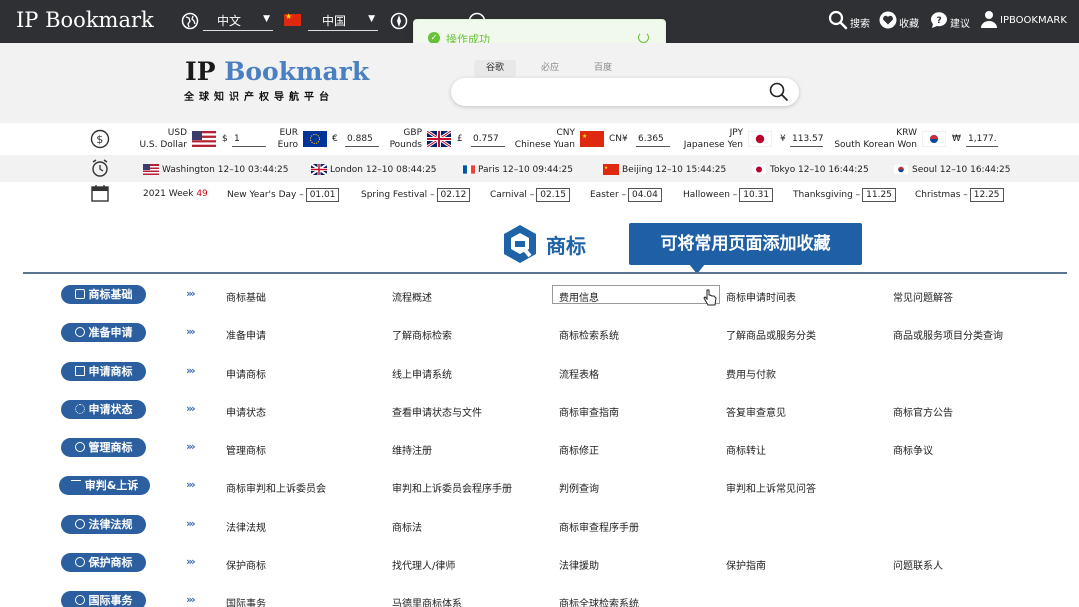  What do you see at coordinates (603, 68) in the screenshot?
I see `search-tab-baidu: 百度` at bounding box center [603, 68].